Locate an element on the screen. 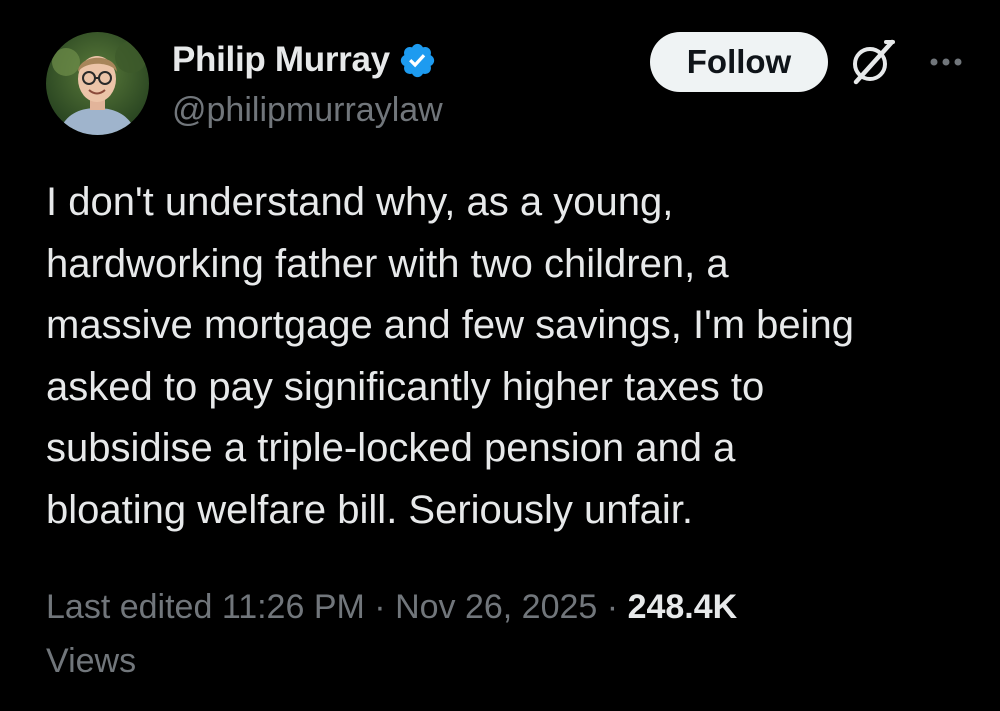 This screenshot has height=711, width=1000. tweet-date: Nov 26, 2025 is located at coordinates (496, 607).